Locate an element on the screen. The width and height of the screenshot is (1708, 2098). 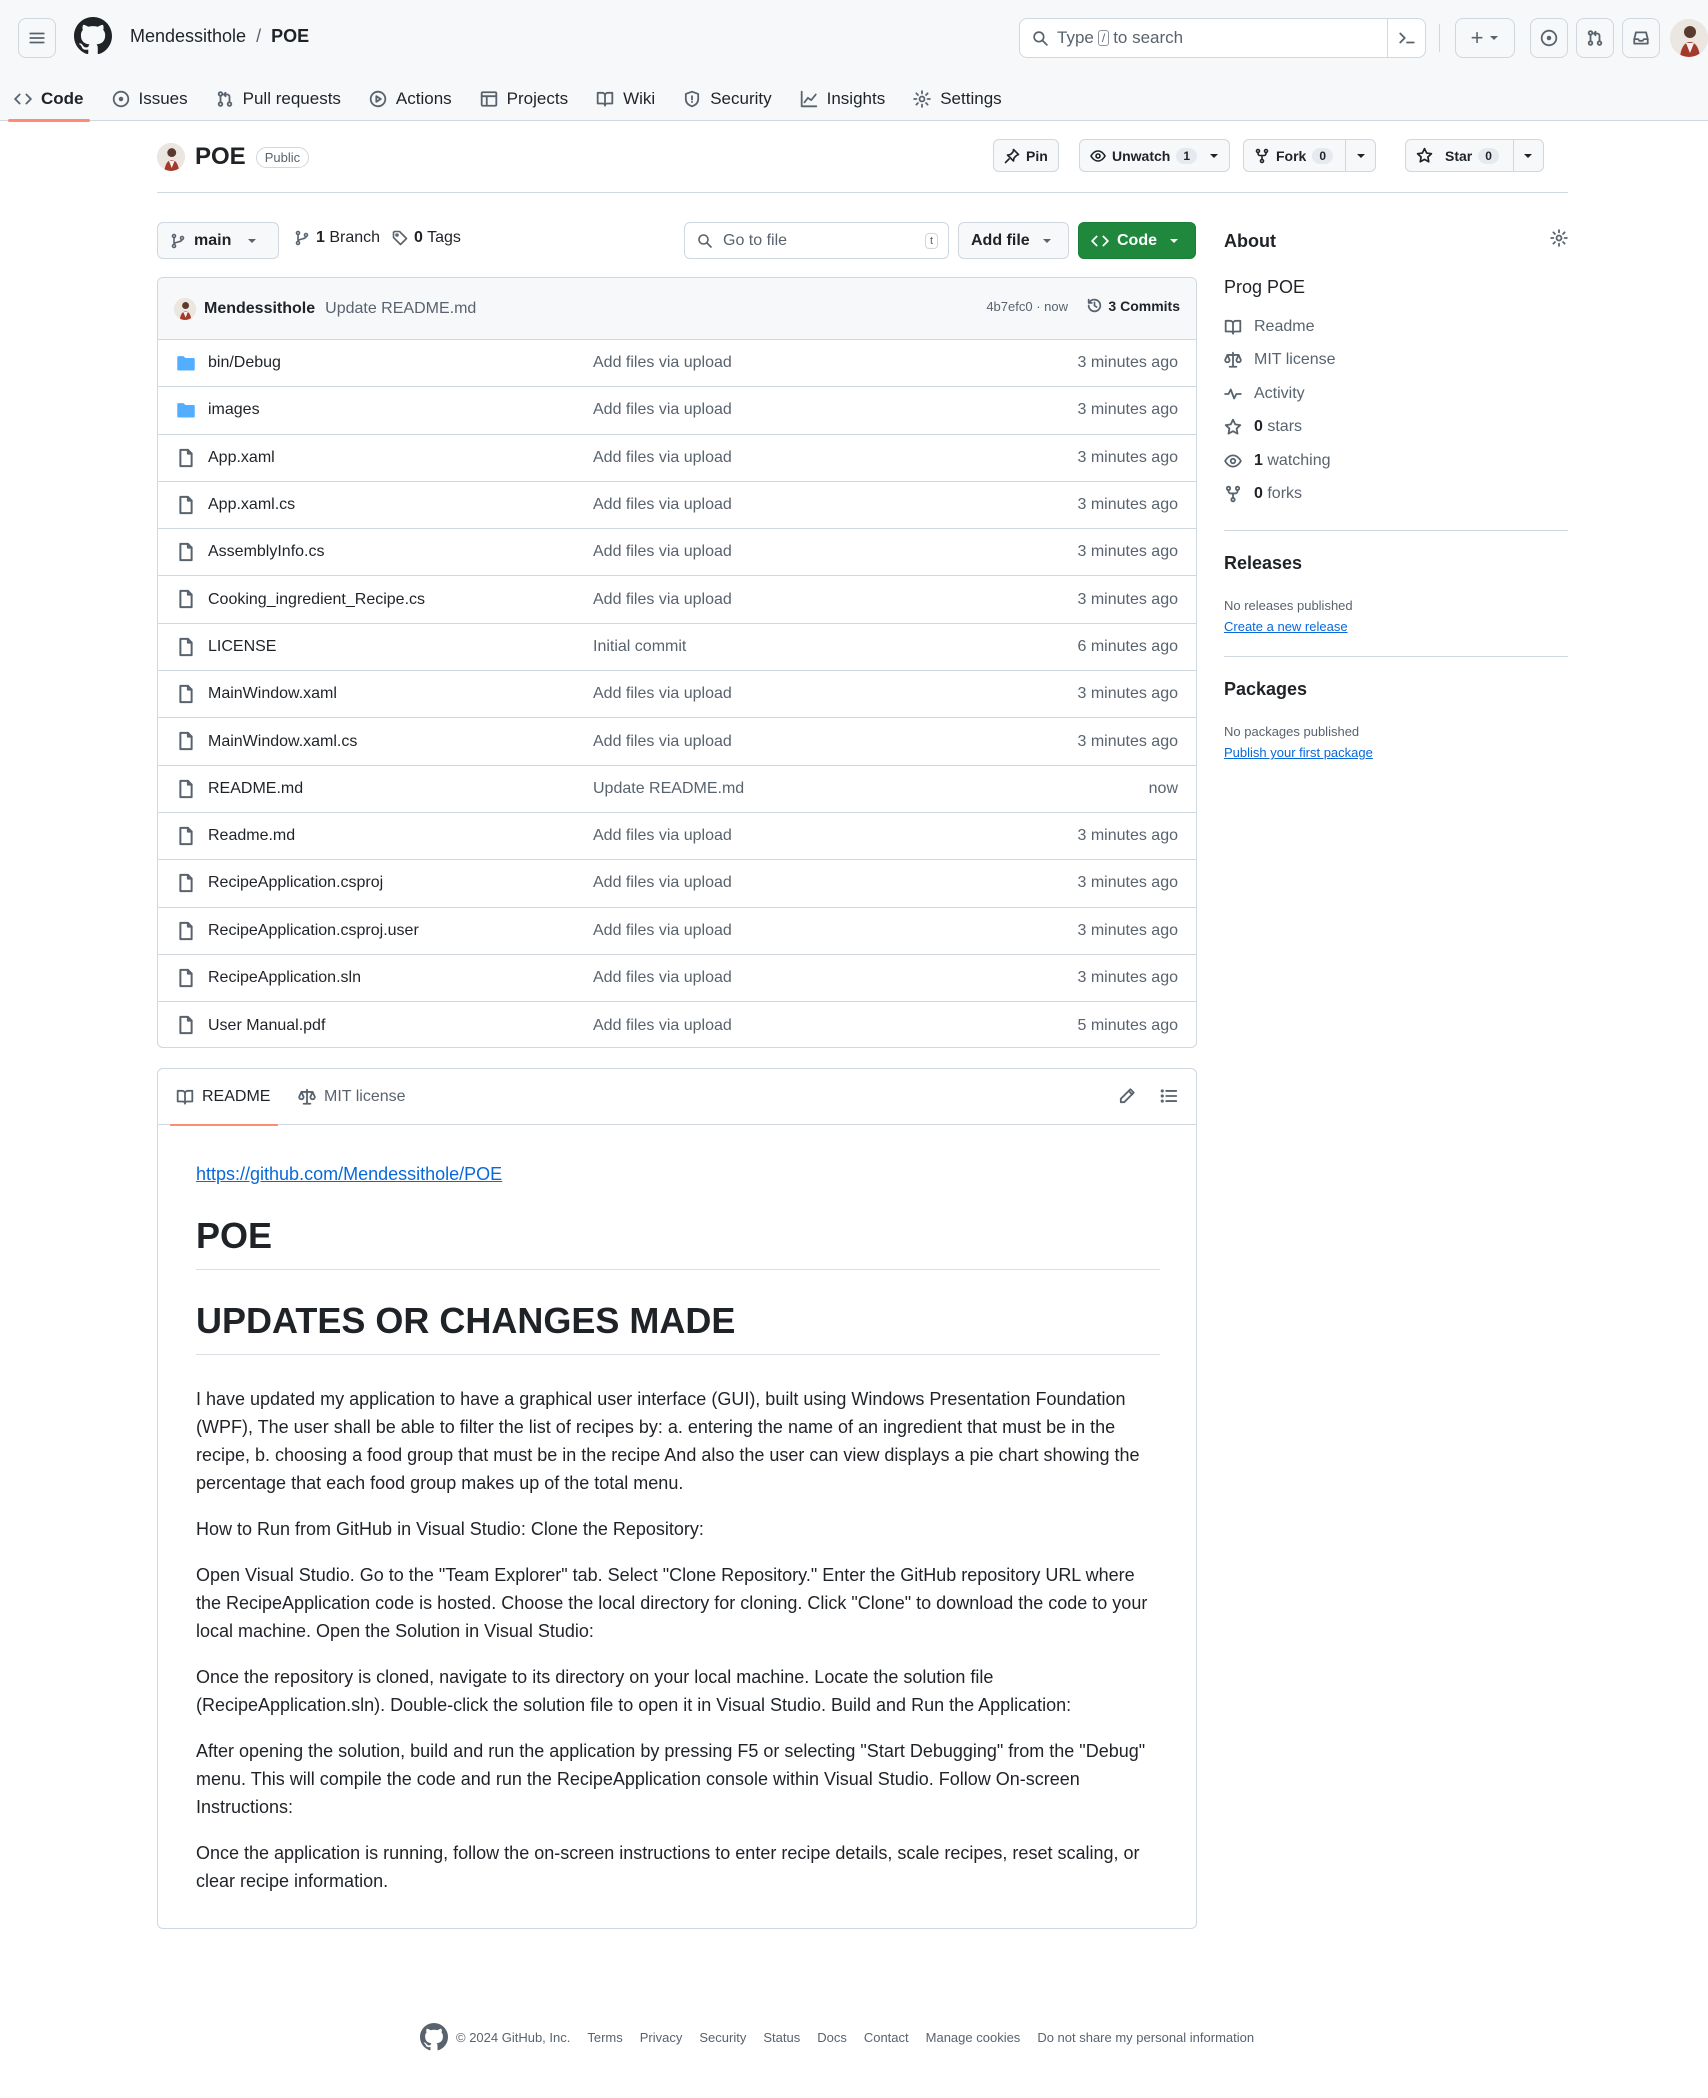
tab-readme: README is located at coordinates (224, 1097).